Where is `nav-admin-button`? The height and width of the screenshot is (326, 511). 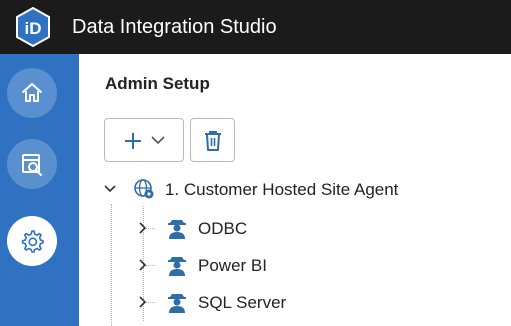
nav-admin-button is located at coordinates (32, 241).